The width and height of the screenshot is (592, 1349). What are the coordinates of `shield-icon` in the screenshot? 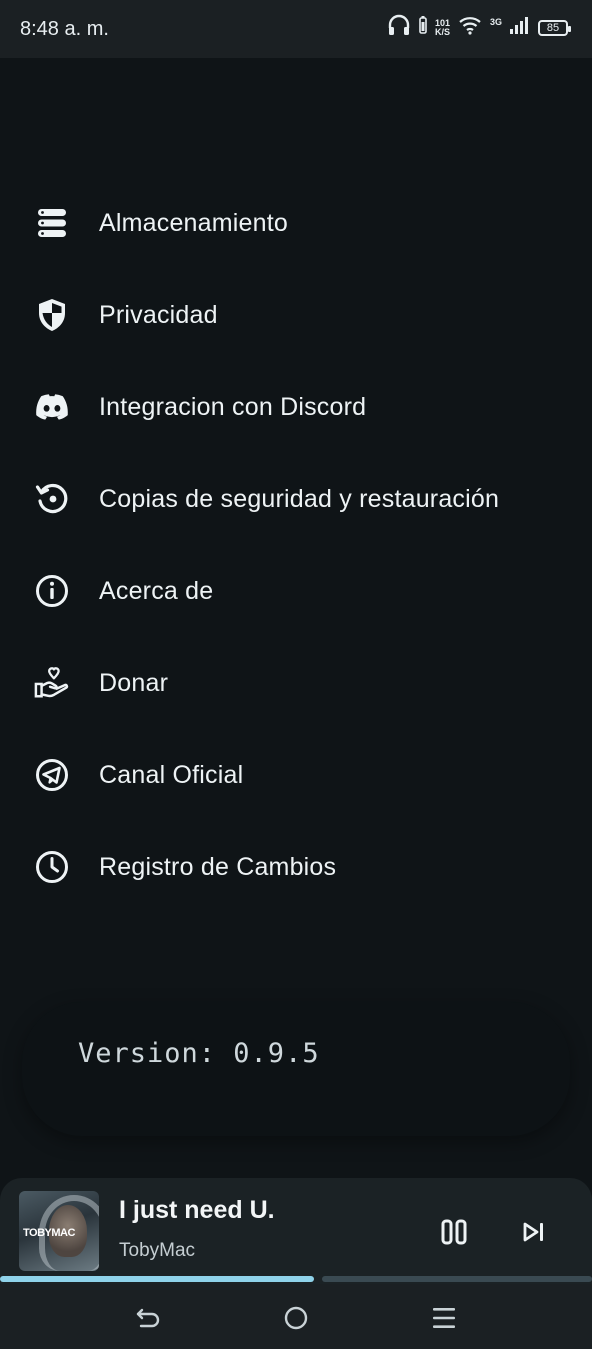 It's located at (52, 315).